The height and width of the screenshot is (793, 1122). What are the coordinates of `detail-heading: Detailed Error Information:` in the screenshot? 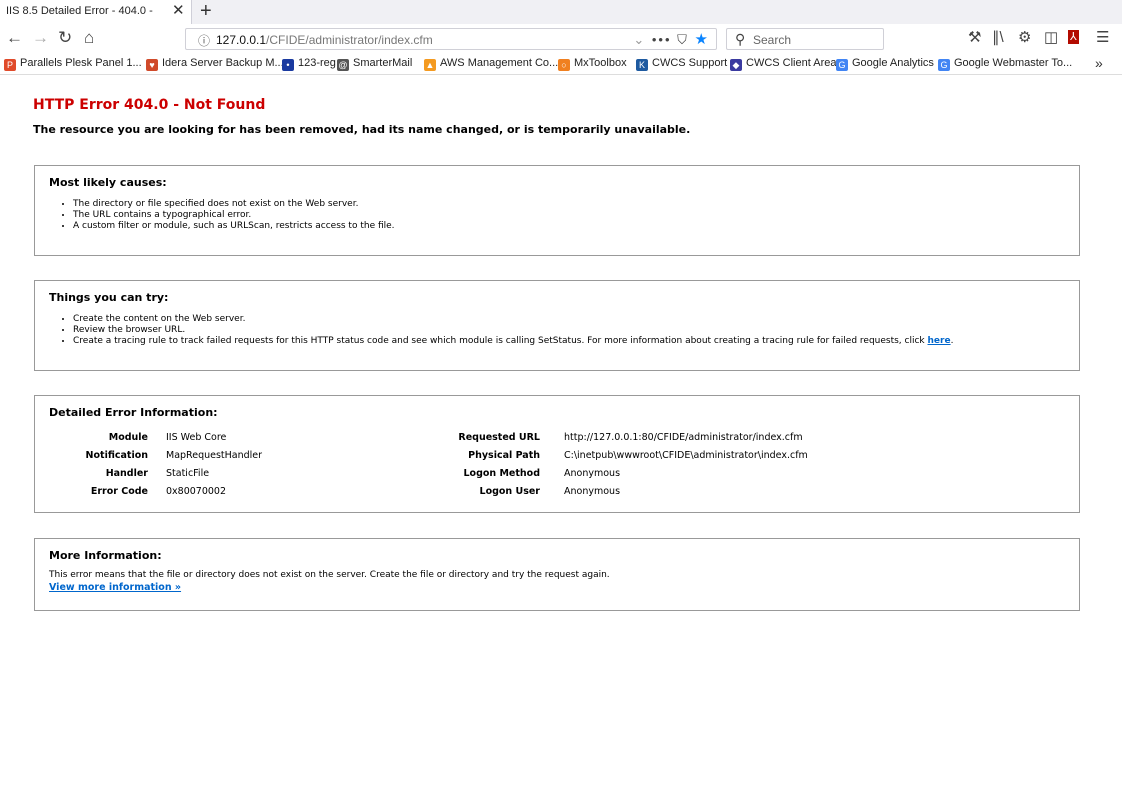 It's located at (133, 412).